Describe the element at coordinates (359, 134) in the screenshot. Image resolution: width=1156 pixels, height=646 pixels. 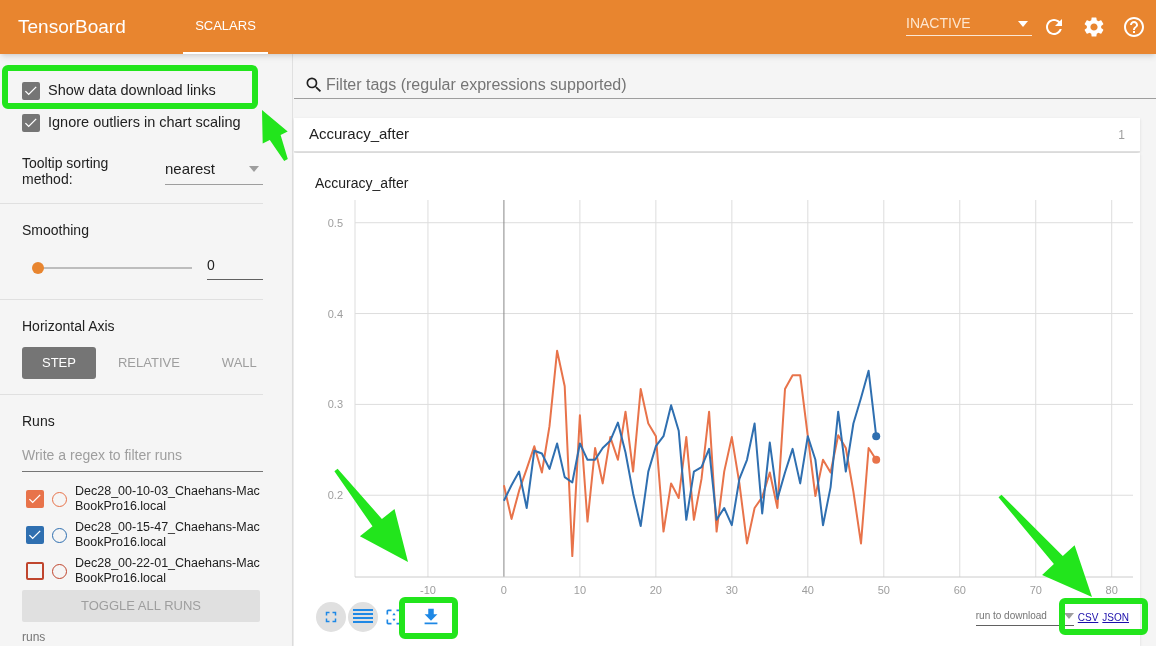
I see `category-title: Accuracy_after` at that location.